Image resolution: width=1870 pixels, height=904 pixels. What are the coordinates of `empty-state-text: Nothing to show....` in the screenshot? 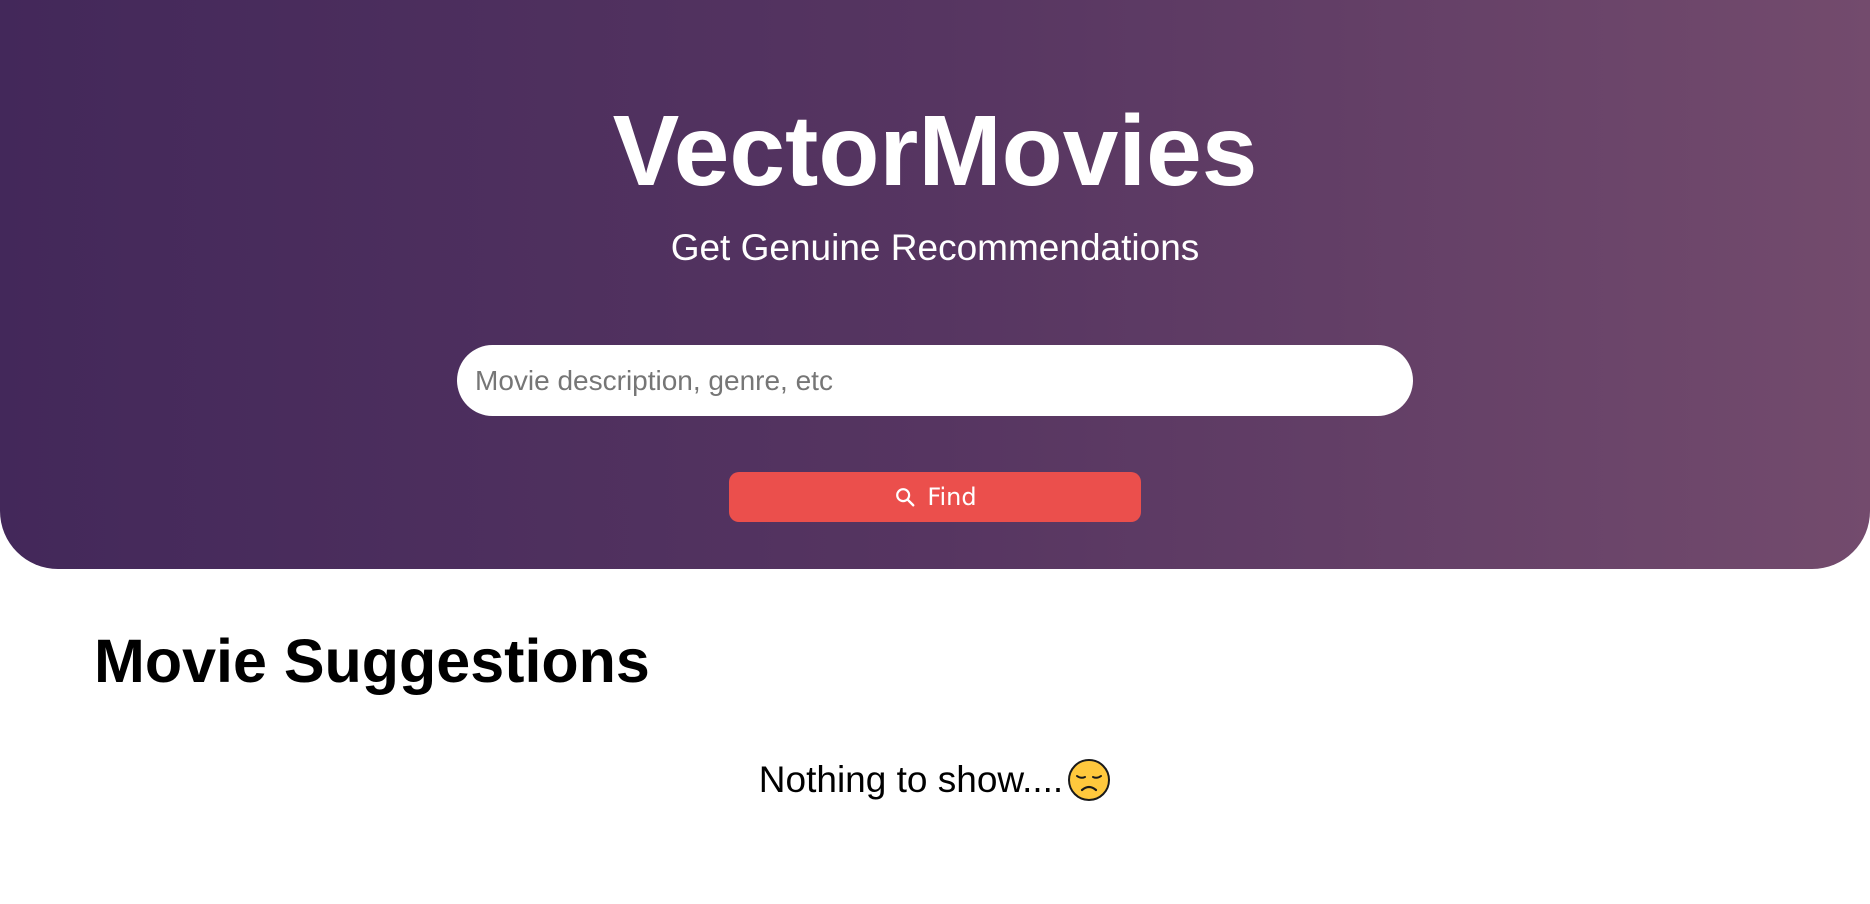 It's located at (911, 779).